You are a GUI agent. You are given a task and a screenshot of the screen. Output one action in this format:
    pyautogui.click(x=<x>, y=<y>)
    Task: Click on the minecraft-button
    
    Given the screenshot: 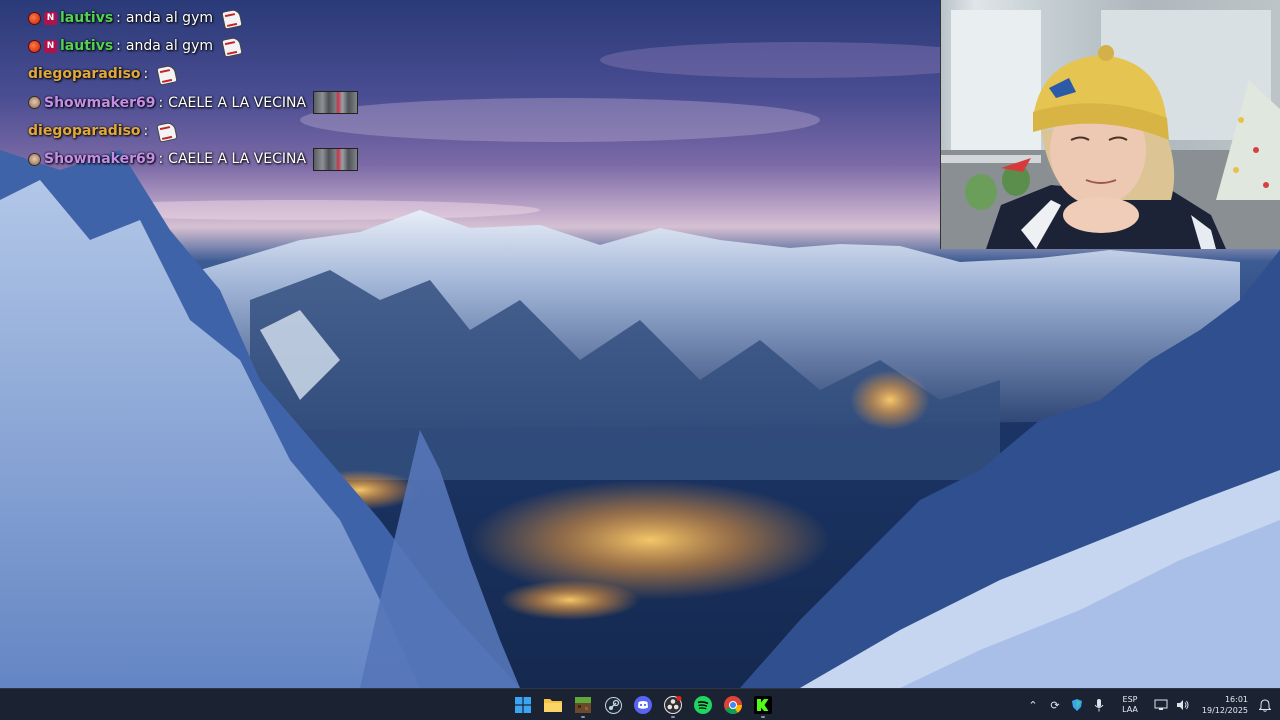 What is the action you would take?
    pyautogui.click(x=583, y=705)
    